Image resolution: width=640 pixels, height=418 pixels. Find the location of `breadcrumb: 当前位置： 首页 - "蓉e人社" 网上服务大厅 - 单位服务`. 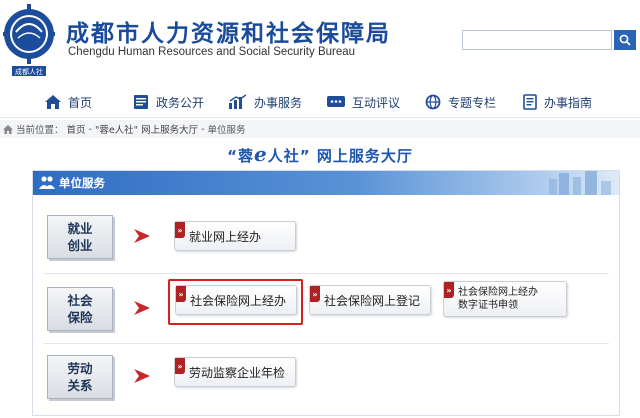

breadcrumb: 当前位置： 首页 - "蓉e人社" 网上服务大厅 - 单位服务 is located at coordinates (320, 129).